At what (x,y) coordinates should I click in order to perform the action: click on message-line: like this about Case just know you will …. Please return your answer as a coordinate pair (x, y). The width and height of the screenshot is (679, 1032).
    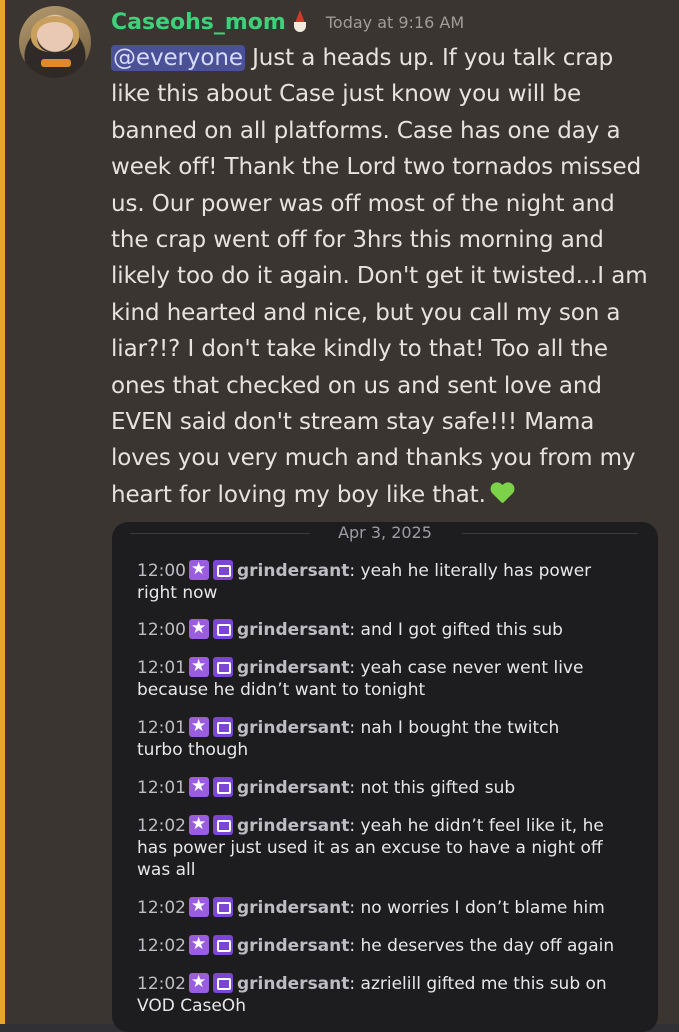
    Looking at the image, I should click on (346, 94).